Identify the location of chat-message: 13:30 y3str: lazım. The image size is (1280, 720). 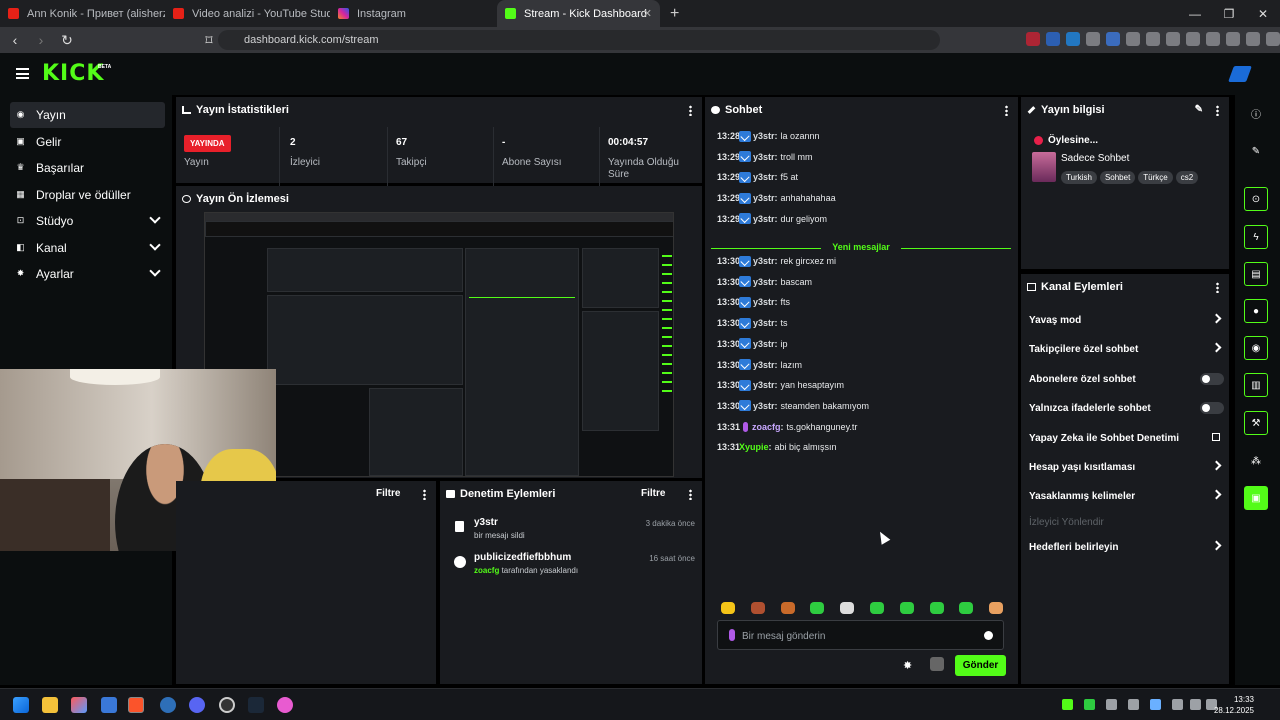
(759, 365).